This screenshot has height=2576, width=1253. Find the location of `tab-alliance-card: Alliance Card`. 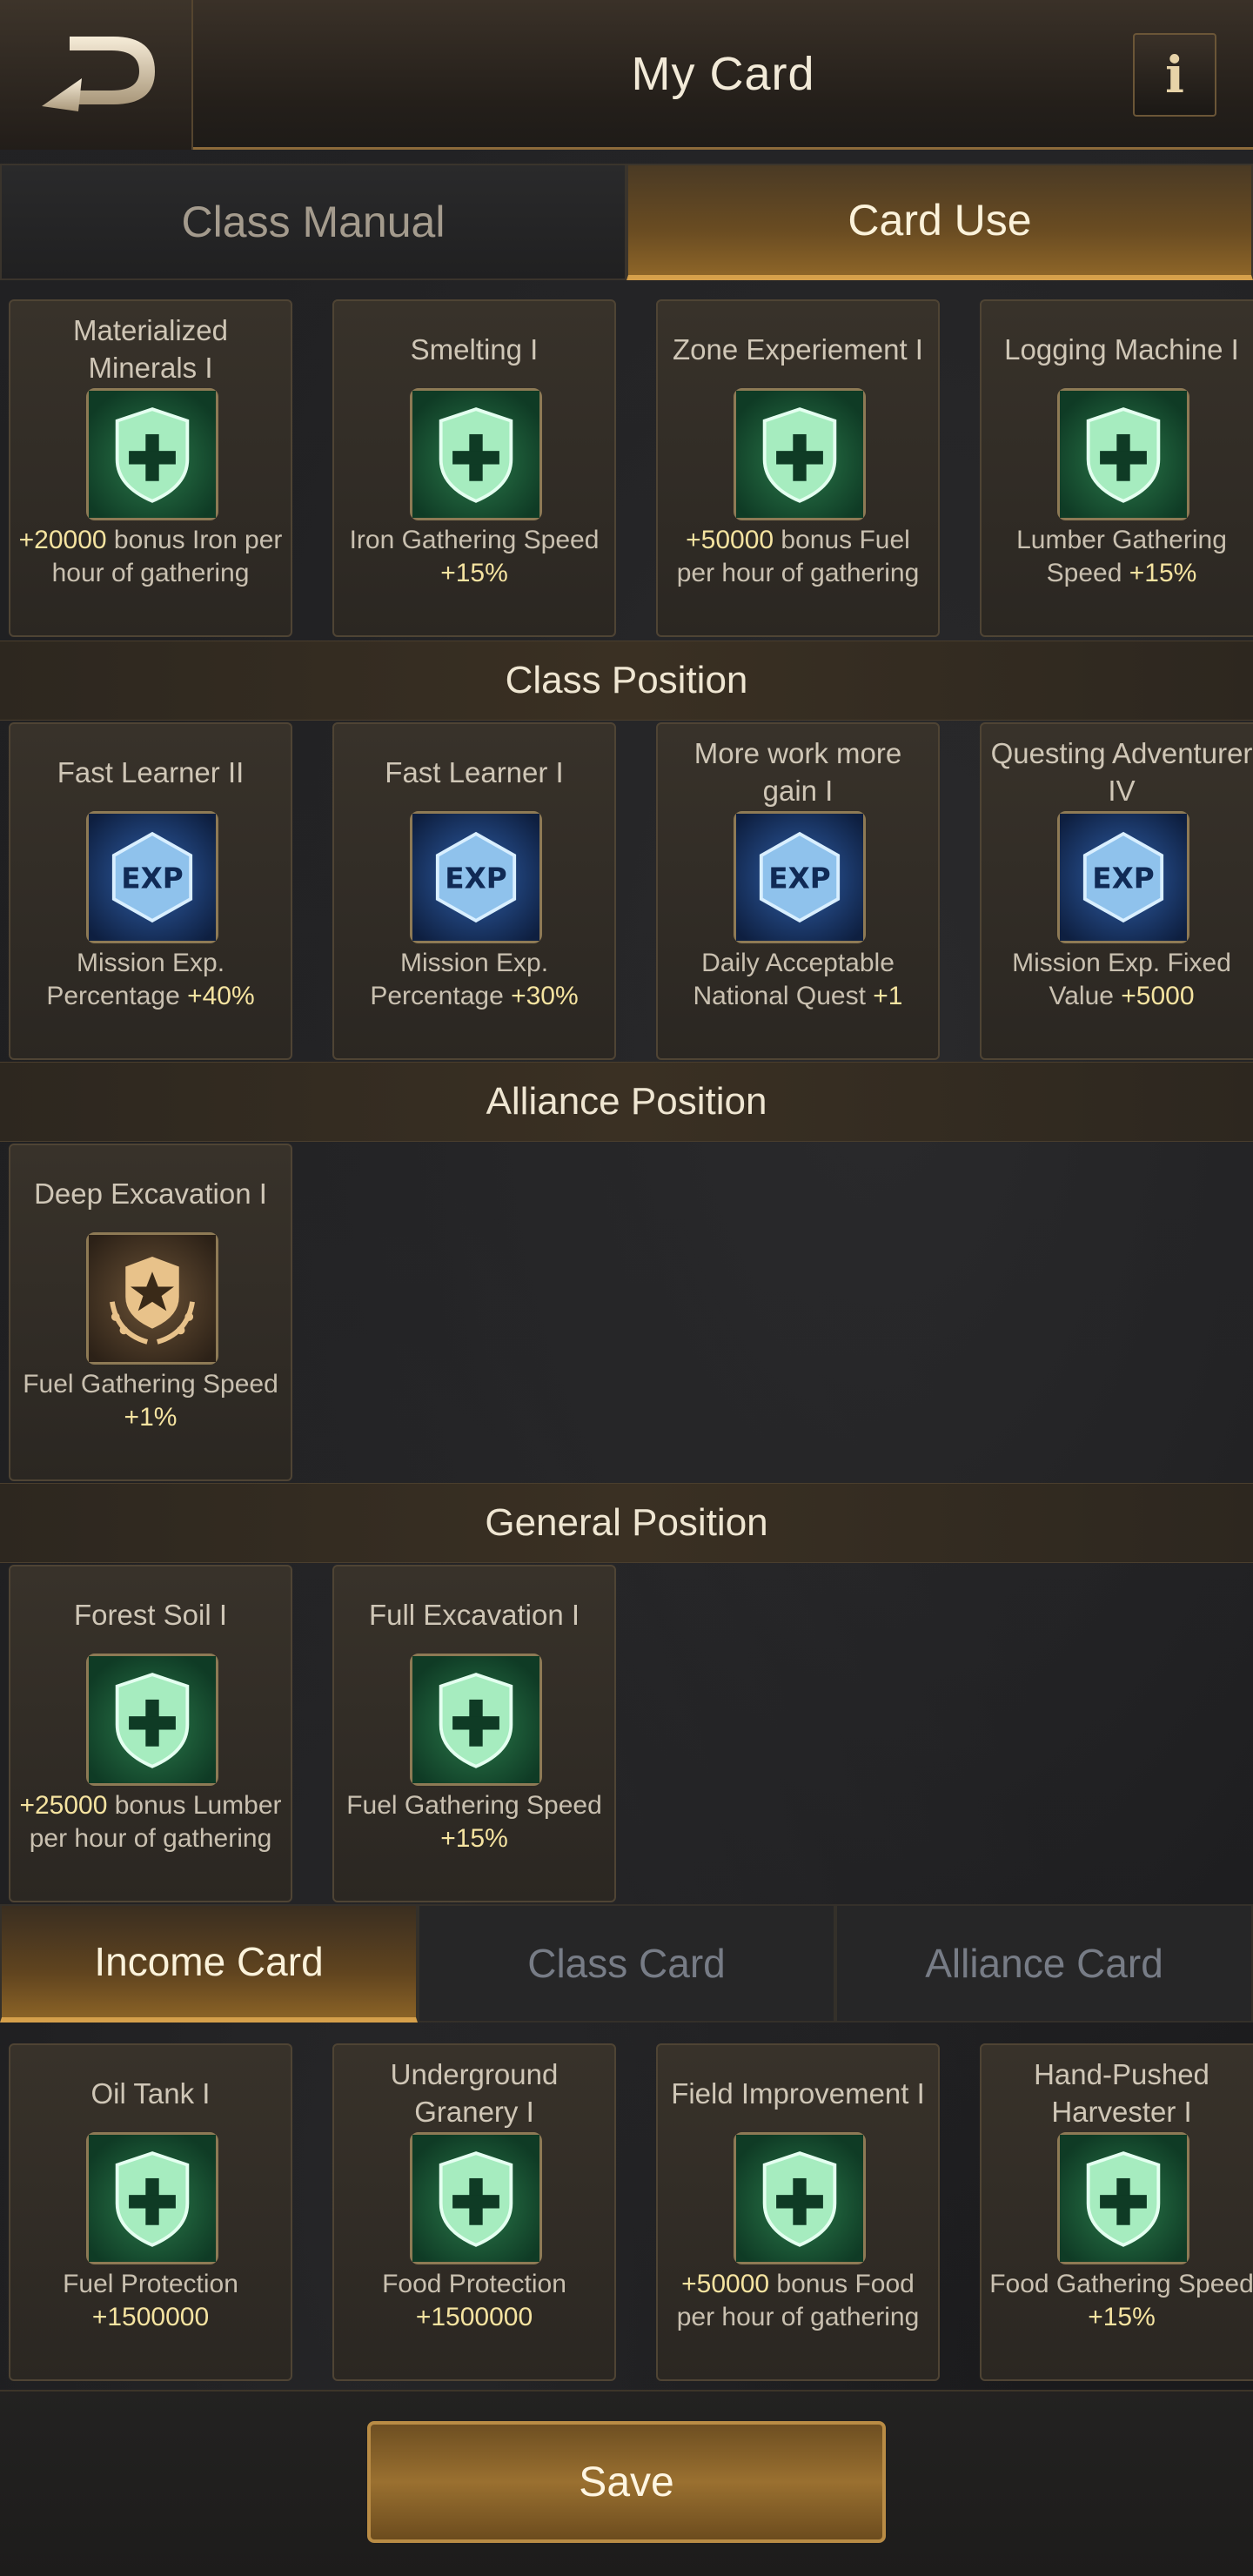

tab-alliance-card: Alliance Card is located at coordinates (1044, 1963).